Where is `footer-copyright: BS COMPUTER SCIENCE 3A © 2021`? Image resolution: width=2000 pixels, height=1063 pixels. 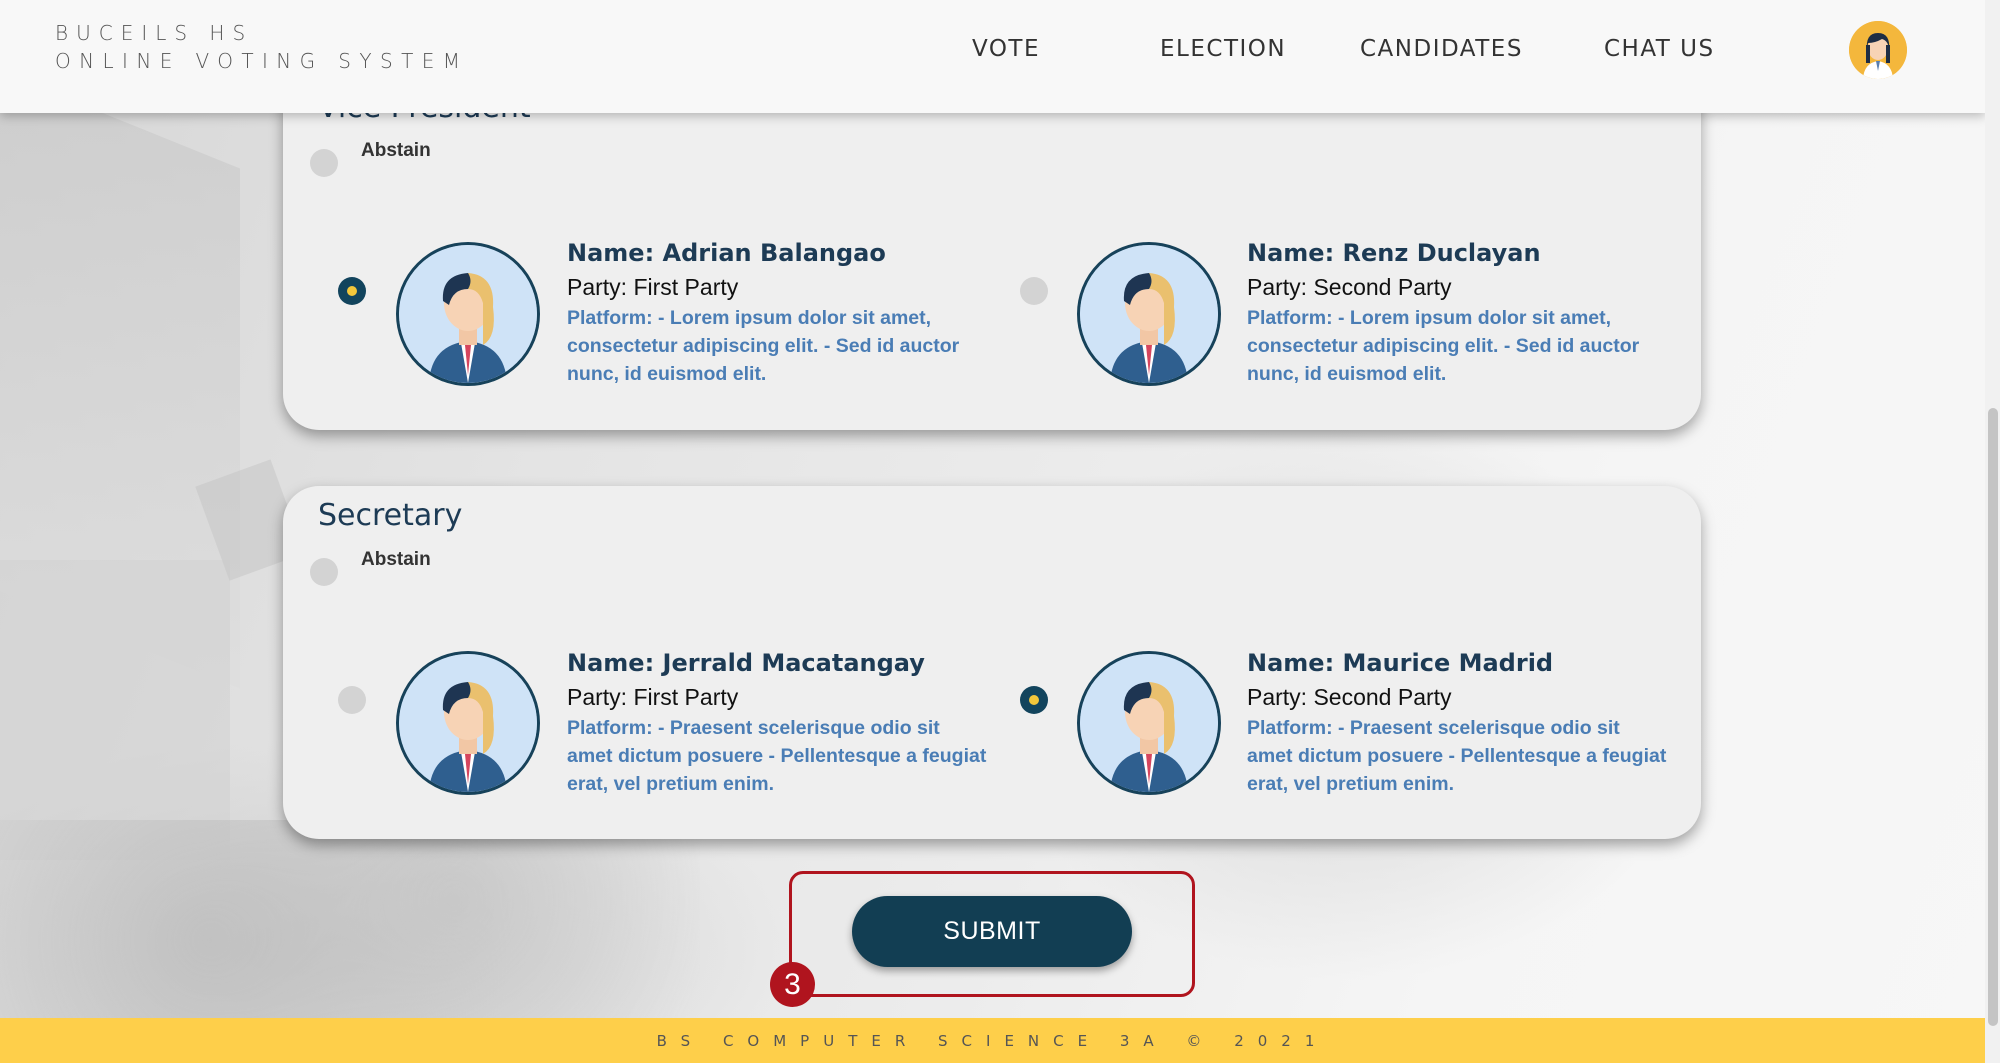 footer-copyright: BS COMPUTER SCIENCE 3A © 2021 is located at coordinates (992, 1041).